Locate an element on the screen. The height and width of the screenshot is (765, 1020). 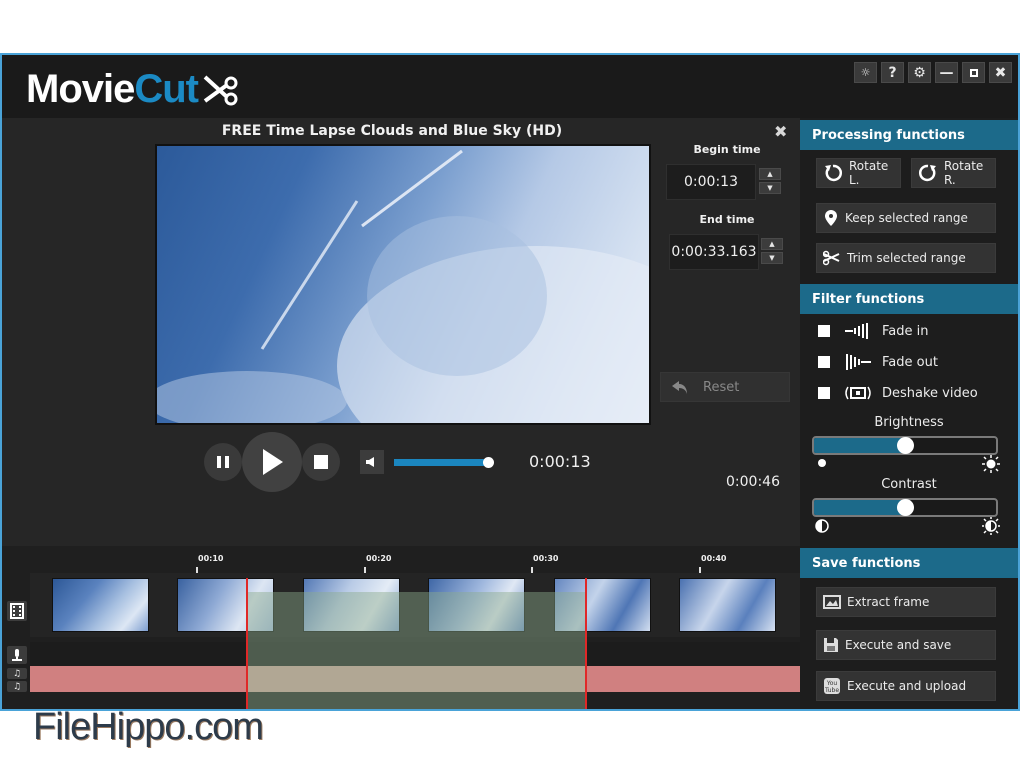
contrast-high-icon is located at coordinates (991, 526).